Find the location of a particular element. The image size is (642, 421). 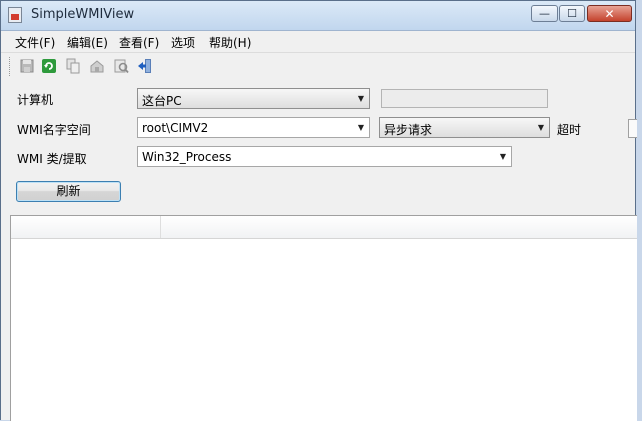

namespace-select: root\CIMV2 ▼ is located at coordinates (253, 127).